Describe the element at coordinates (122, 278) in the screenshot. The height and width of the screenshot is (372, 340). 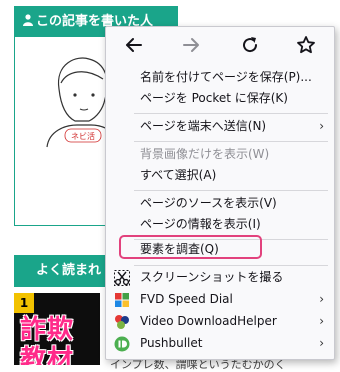
I see `scissors-icon` at that location.